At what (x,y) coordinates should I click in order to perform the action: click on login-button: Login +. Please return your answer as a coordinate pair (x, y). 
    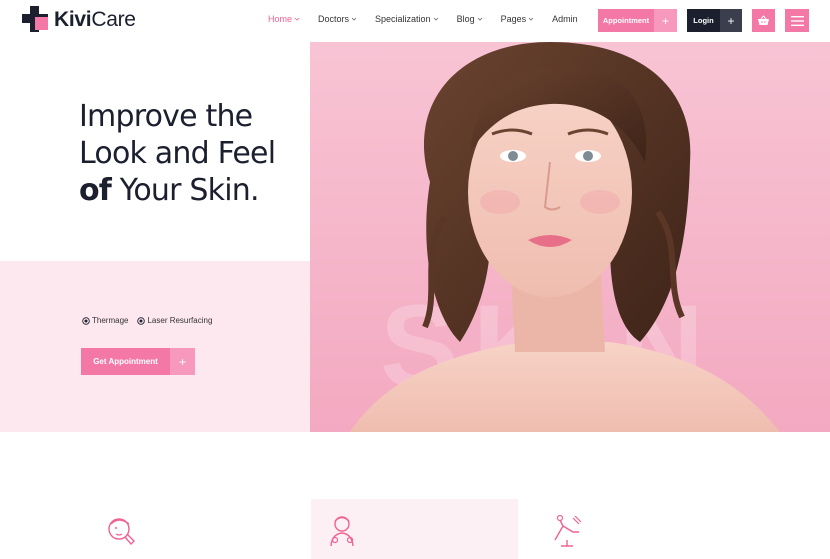
    Looking at the image, I should click on (714, 20).